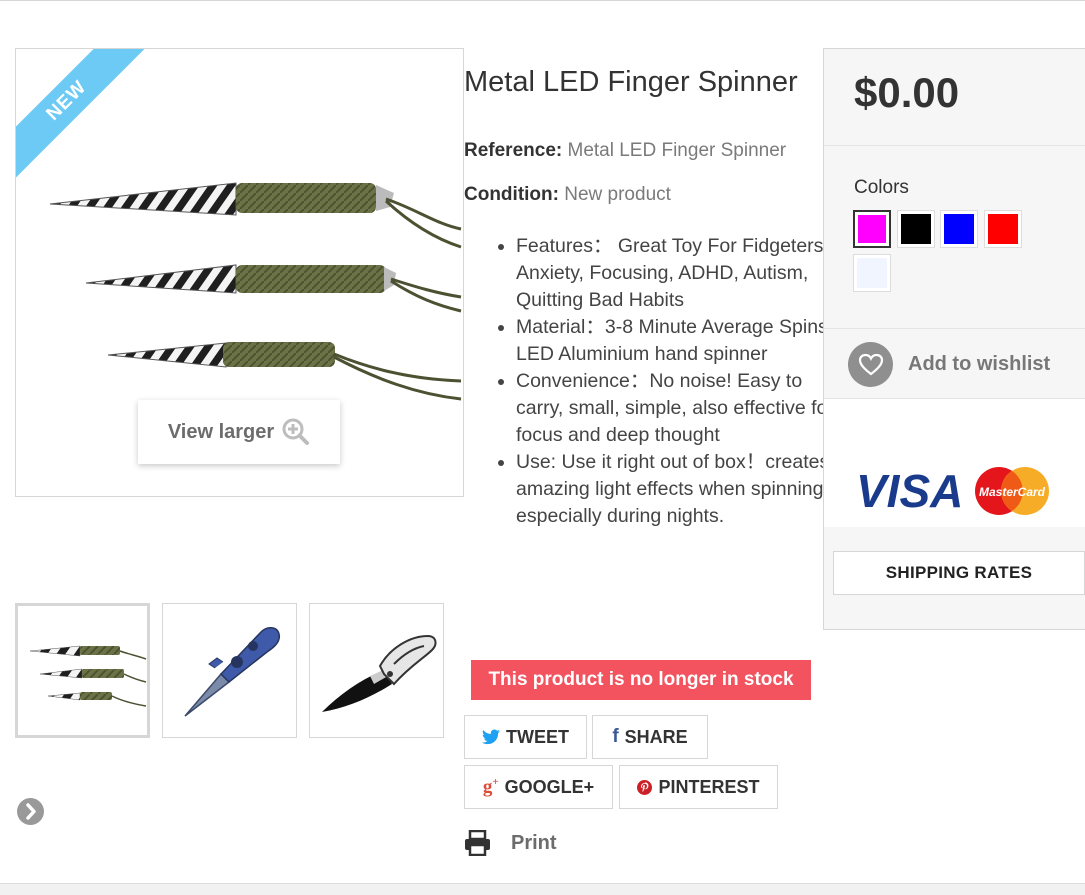 The height and width of the screenshot is (895, 1085). Describe the element at coordinates (379, 673) in the screenshot. I see `thumbnail-folding-knife-image` at that location.